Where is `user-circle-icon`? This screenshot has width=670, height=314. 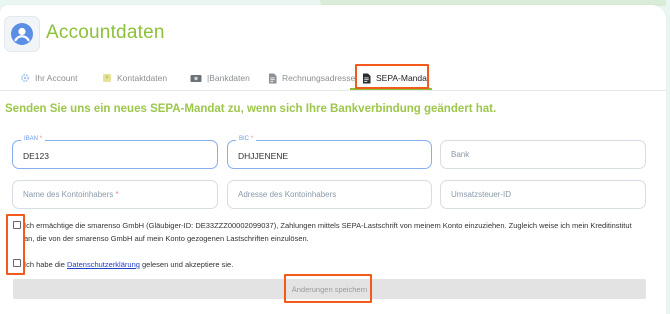
user-circle-icon is located at coordinates (22, 34).